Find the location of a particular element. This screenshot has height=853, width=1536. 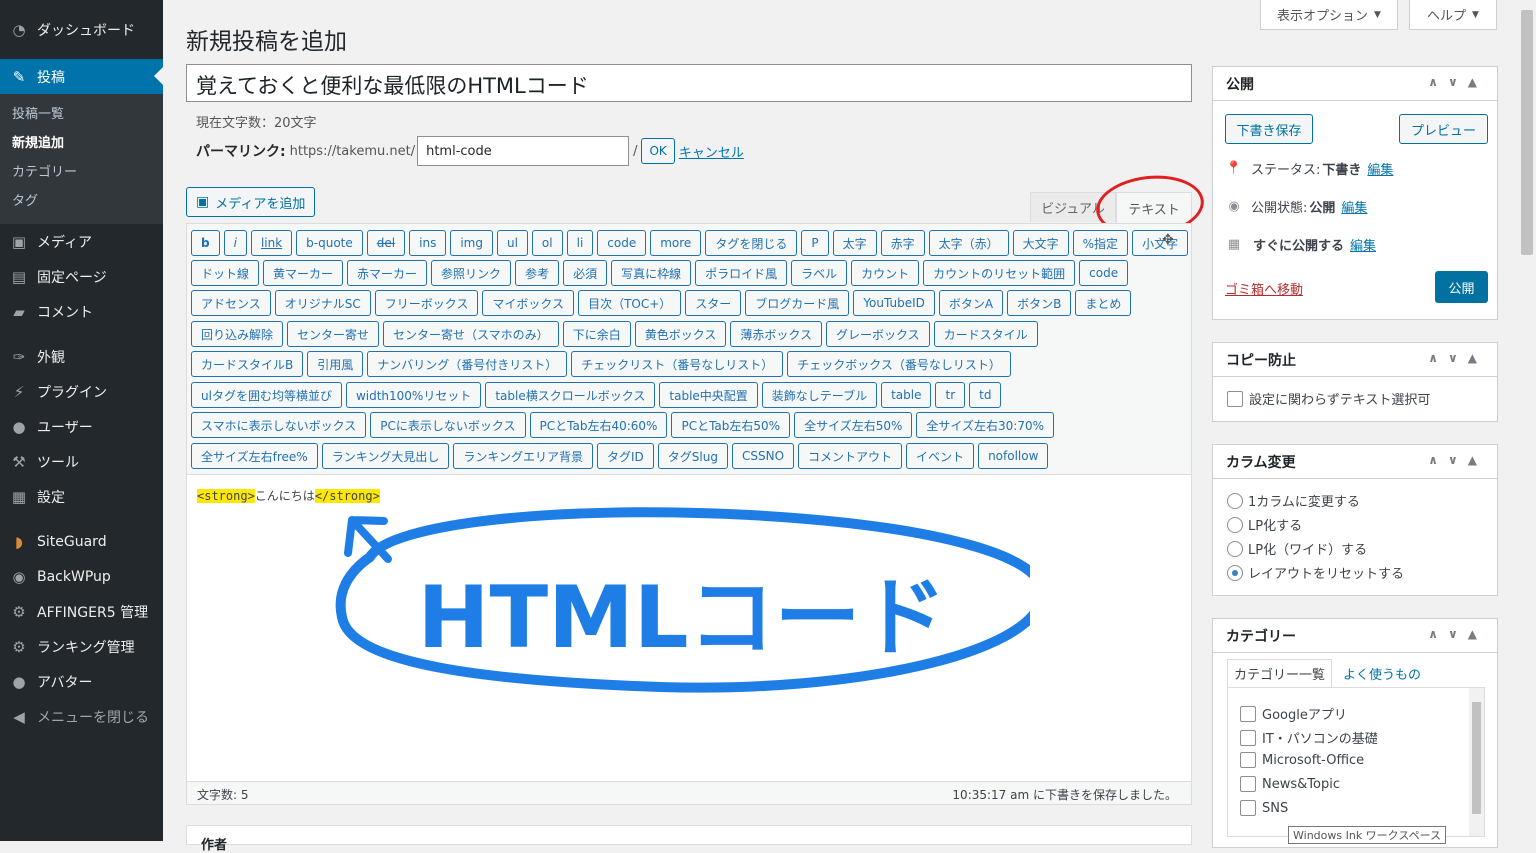

qt-button: table中央配置 is located at coordinates (708, 395).